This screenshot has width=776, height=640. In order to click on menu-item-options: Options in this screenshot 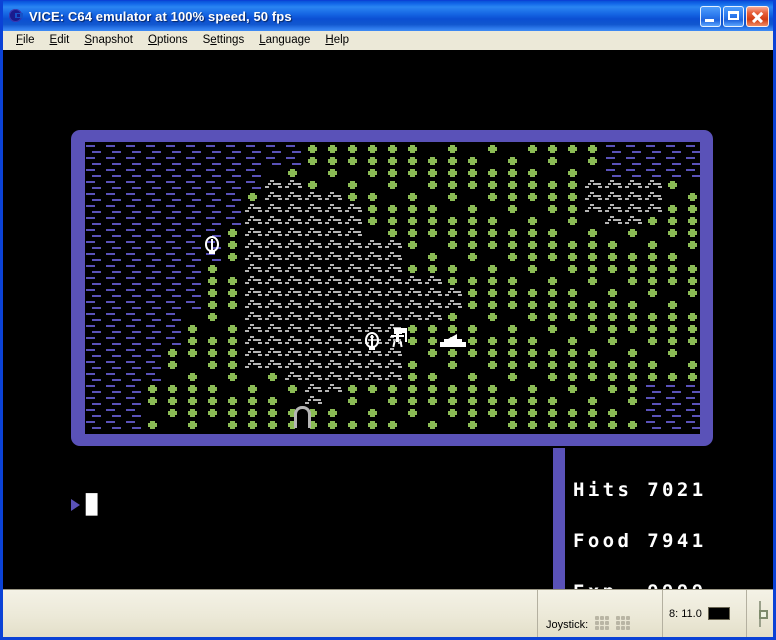, I will do `click(168, 40)`.